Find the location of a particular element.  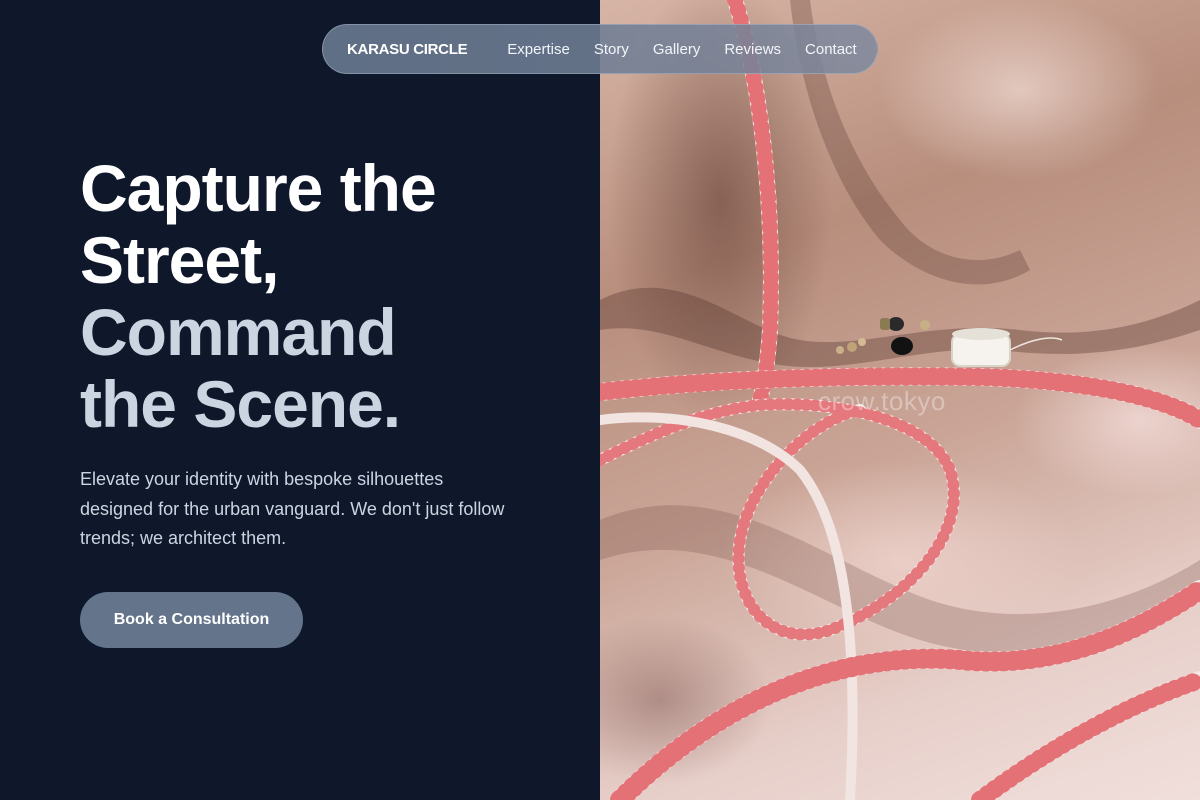

nav-link-reviews: Reviews is located at coordinates (752, 49).